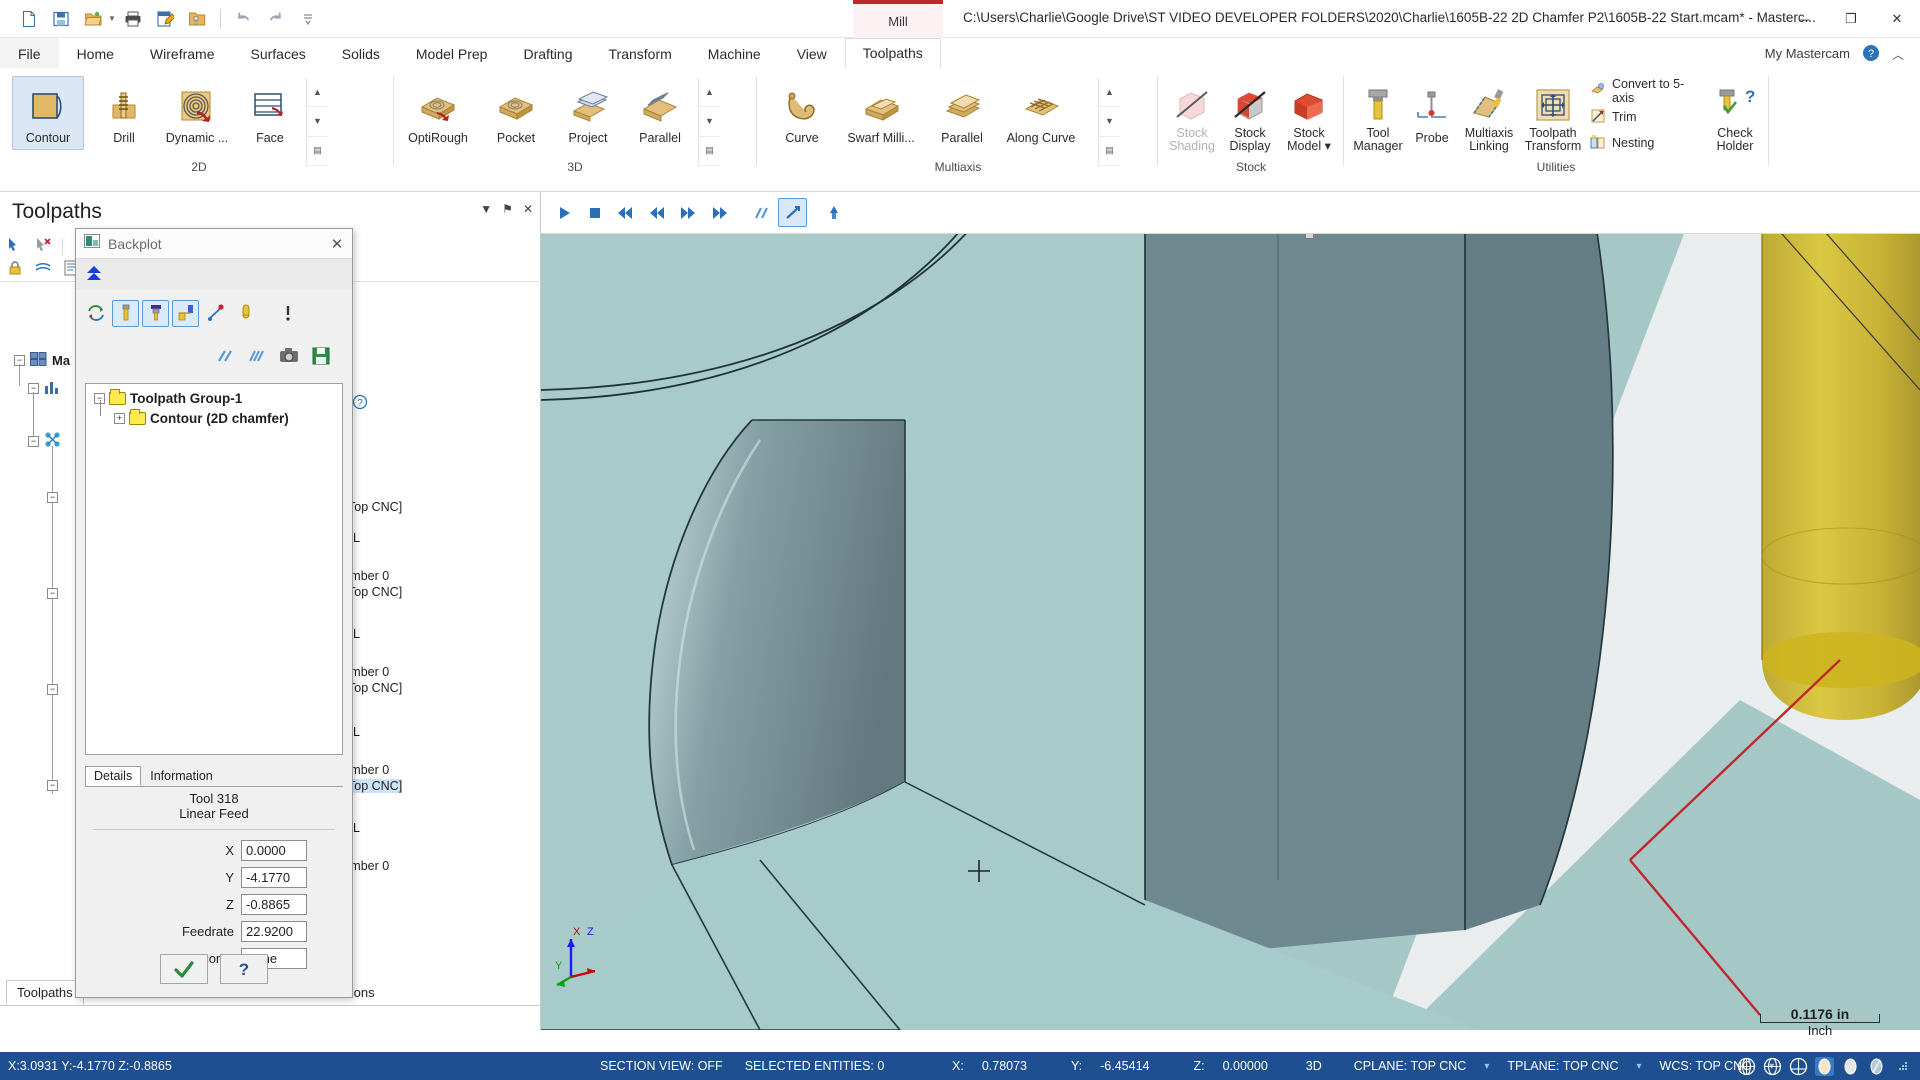 This screenshot has width=1920, height=1080. I want to click on 2d-spinner-down: ▼, so click(317, 122).